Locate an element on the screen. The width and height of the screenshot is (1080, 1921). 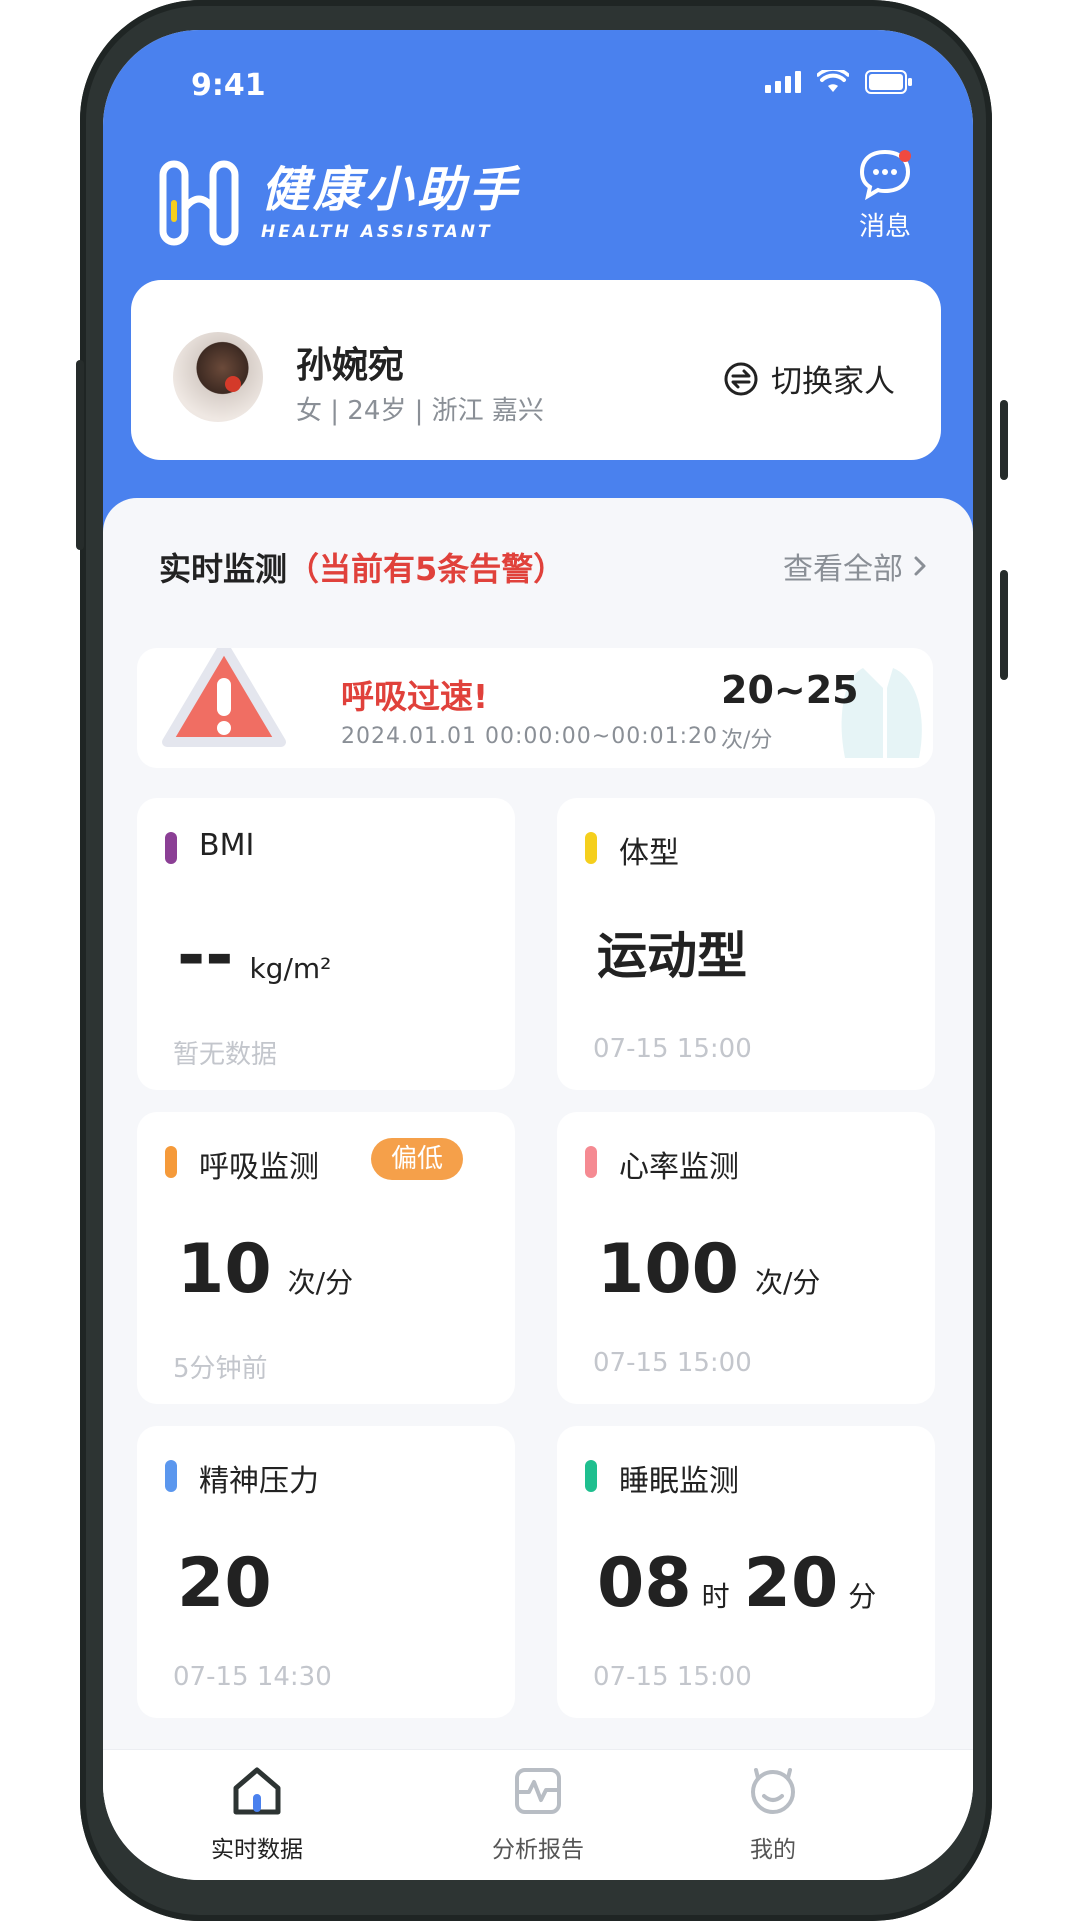
alert-value: 20~25 is located at coordinates (790, 690).